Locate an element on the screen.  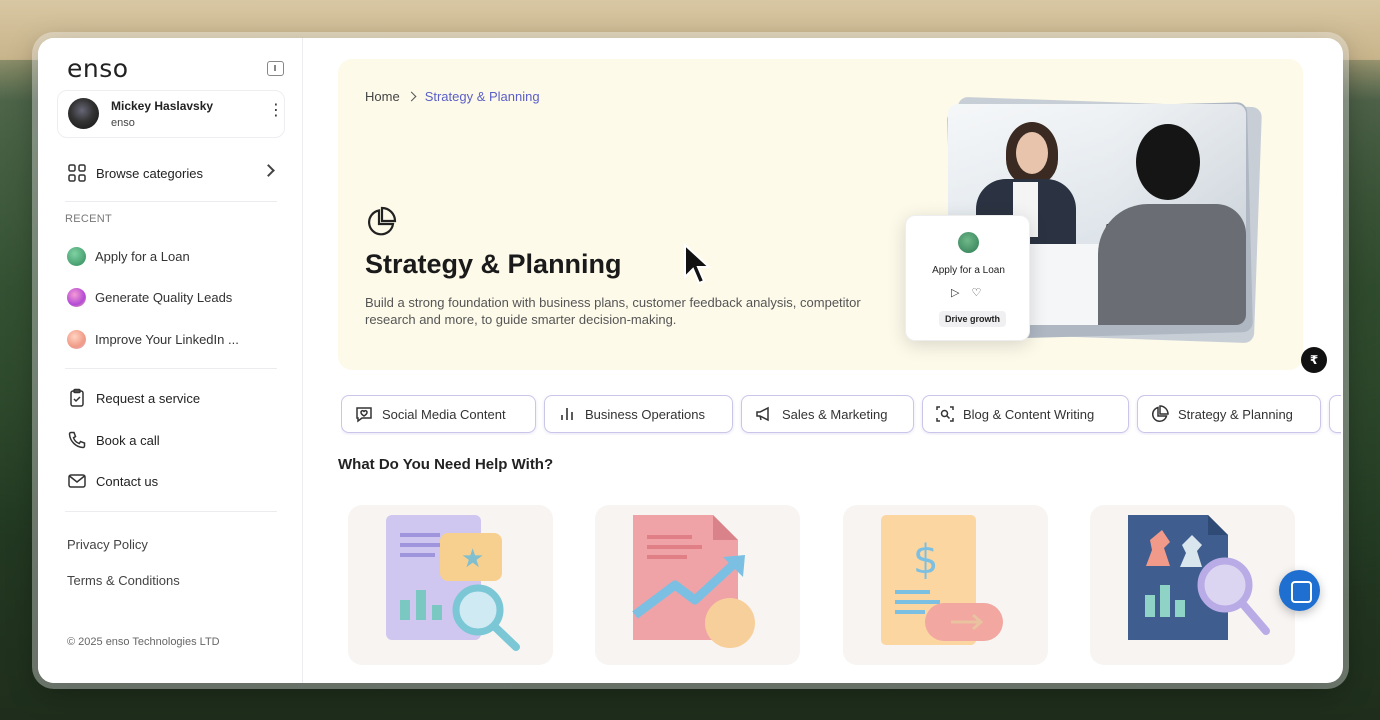
service-preview-card: Apply for a Loan ▷ ♡ Drive growth is located at coordinates (967, 278).